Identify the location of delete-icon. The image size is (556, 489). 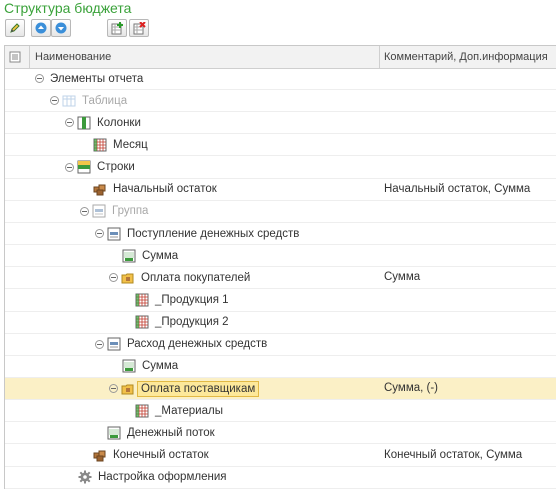
(139, 27).